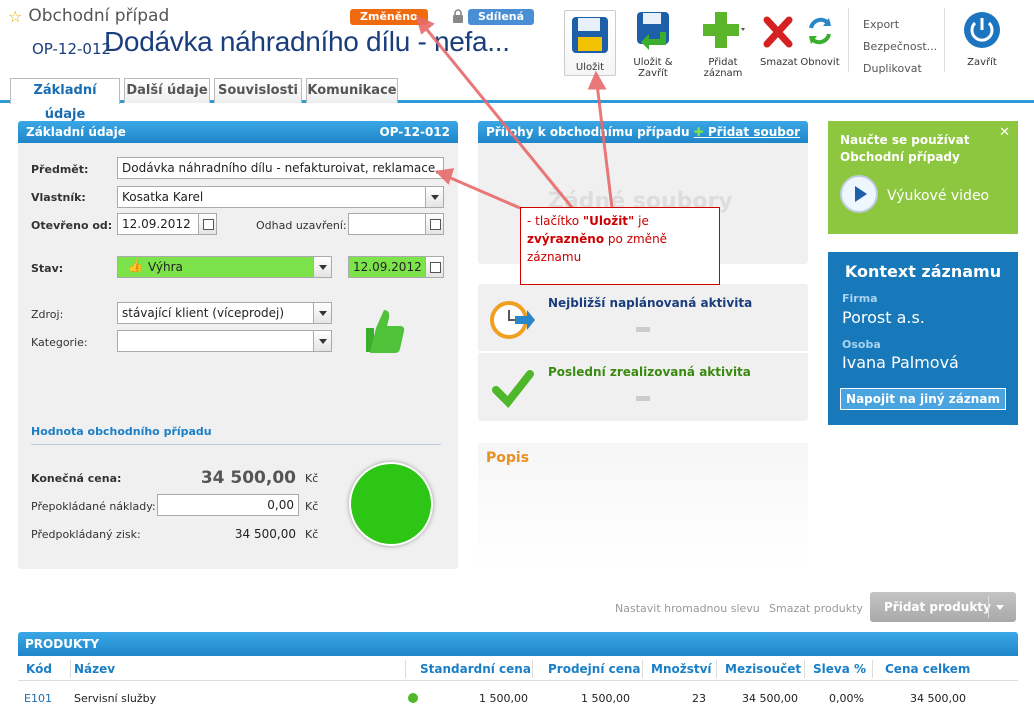 The height and width of the screenshot is (712, 1034). I want to click on annotation-highlight: zvýrazněno, so click(566, 239).